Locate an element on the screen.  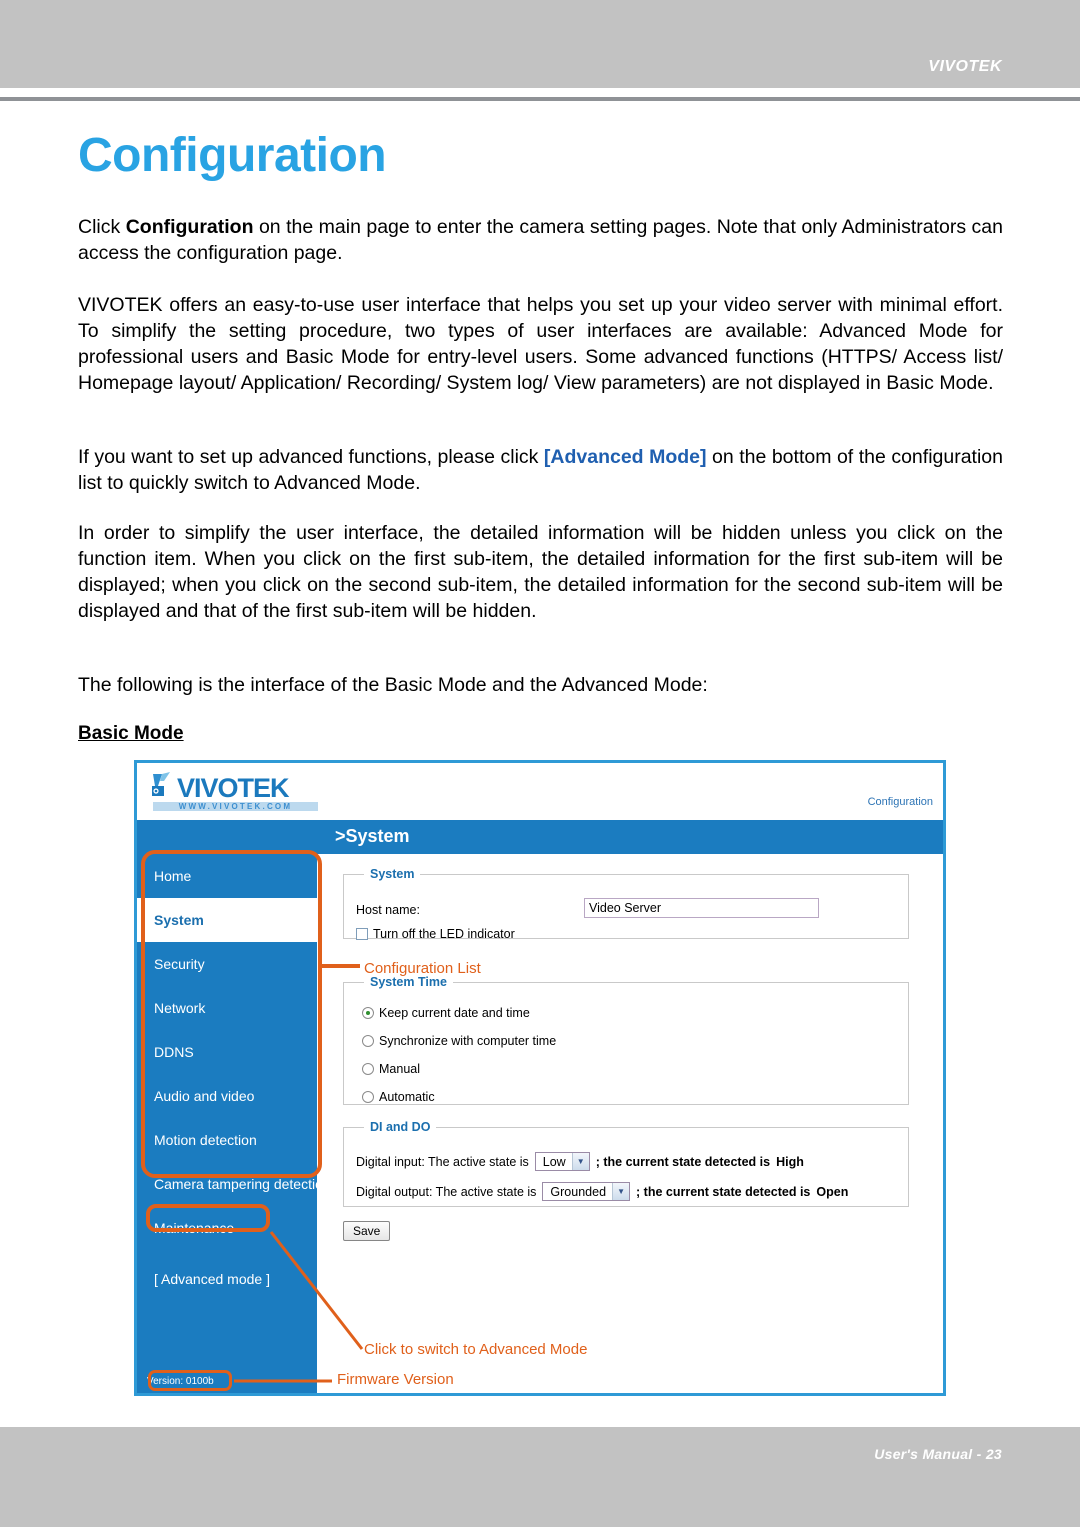
radio-row-sync-computer: Synchronize with computer time is located at coordinates (459, 1041).